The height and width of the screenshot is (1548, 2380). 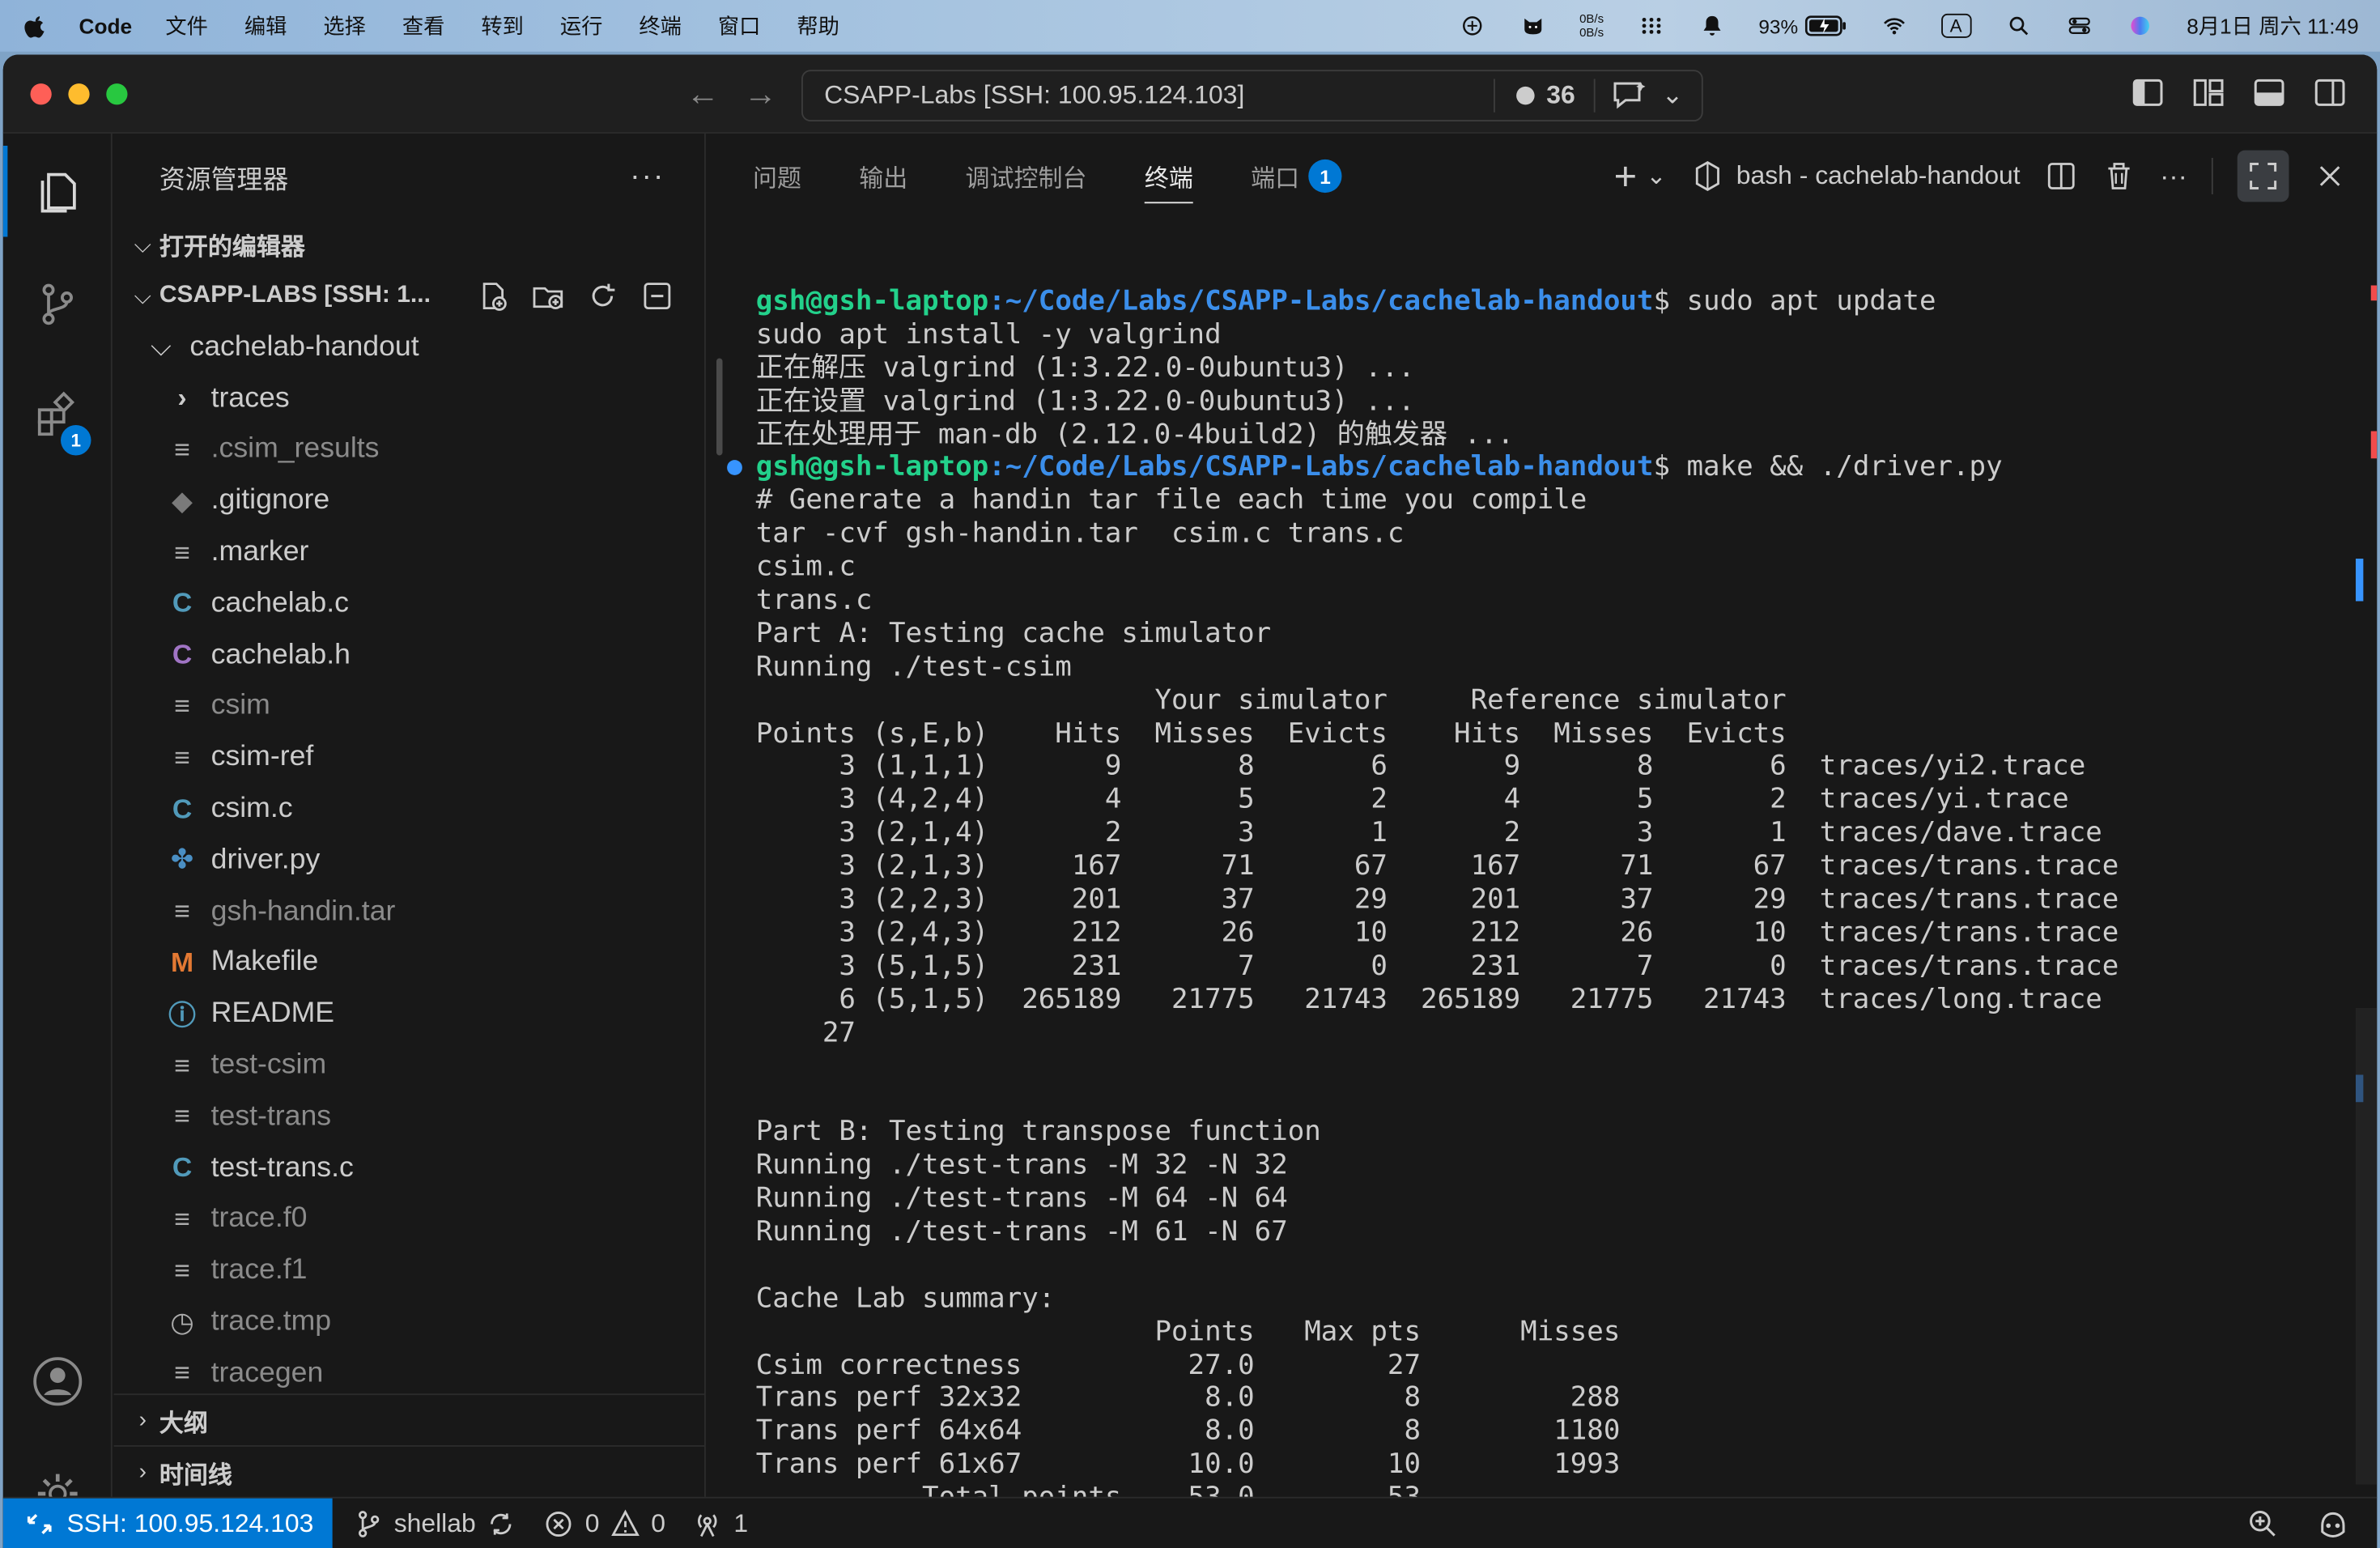 What do you see at coordinates (58, 304) in the screenshot?
I see `source-control-activity` at bounding box center [58, 304].